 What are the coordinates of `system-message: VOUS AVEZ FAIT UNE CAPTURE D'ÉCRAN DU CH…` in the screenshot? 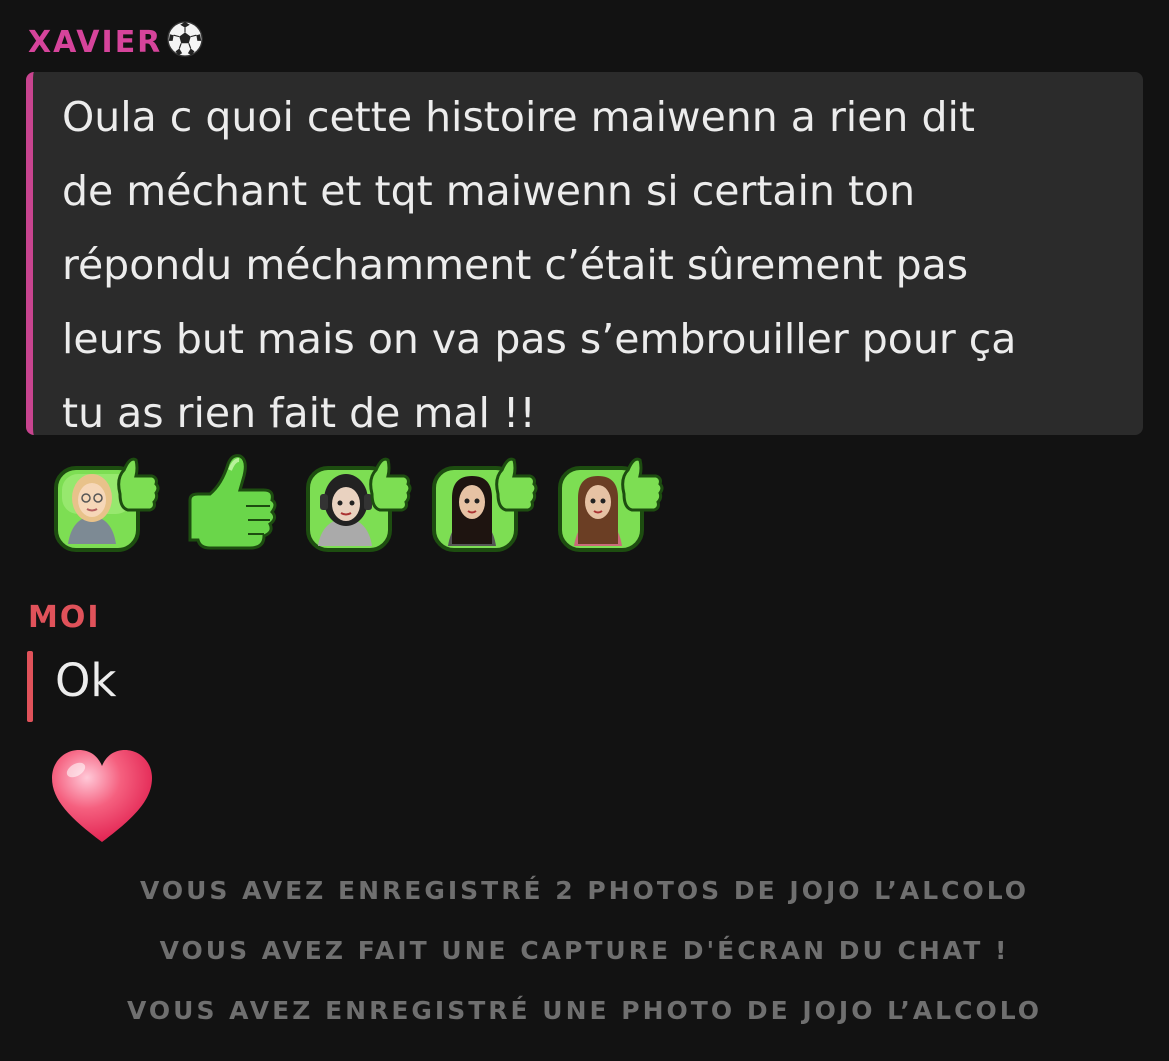 It's located at (584, 950).